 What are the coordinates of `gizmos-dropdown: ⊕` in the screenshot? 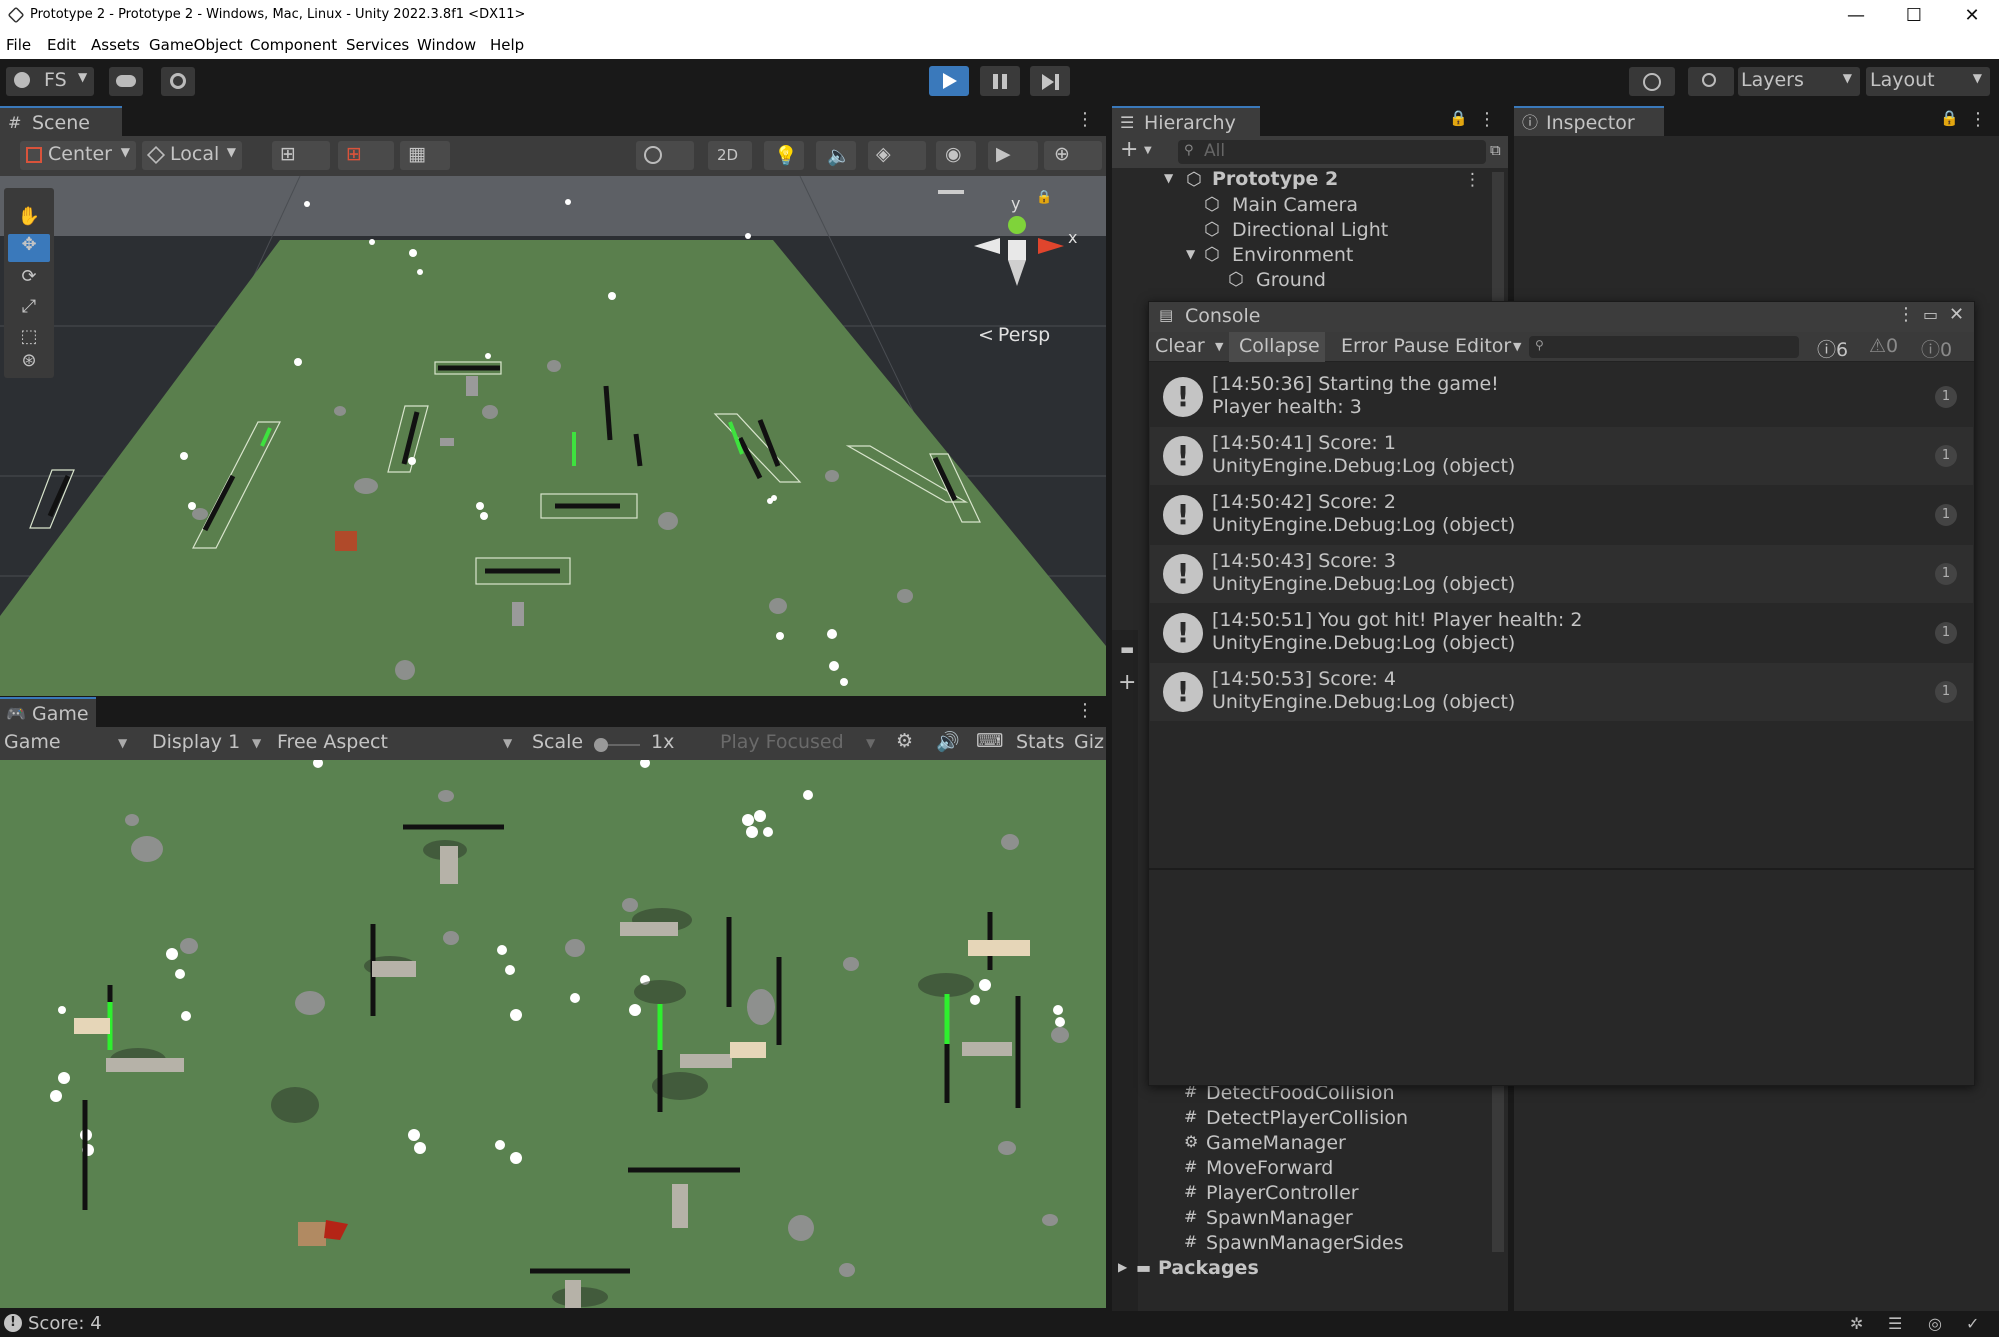 It's located at (1073, 155).